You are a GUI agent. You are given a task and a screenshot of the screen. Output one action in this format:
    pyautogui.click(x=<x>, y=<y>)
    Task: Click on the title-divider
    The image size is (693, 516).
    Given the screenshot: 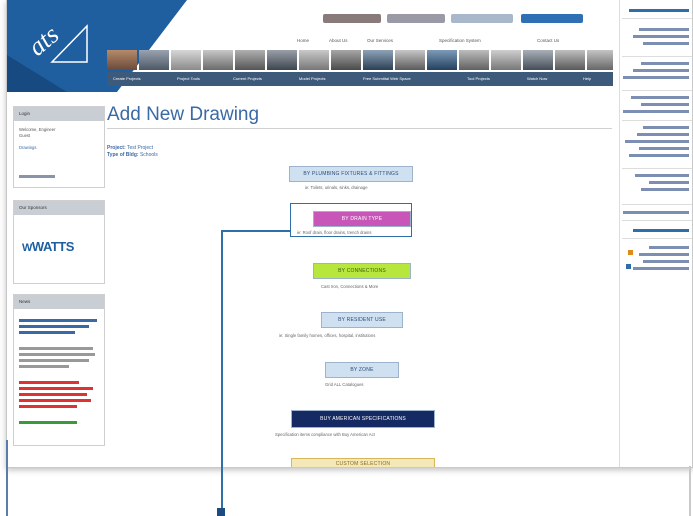 What is the action you would take?
    pyautogui.click(x=359, y=128)
    